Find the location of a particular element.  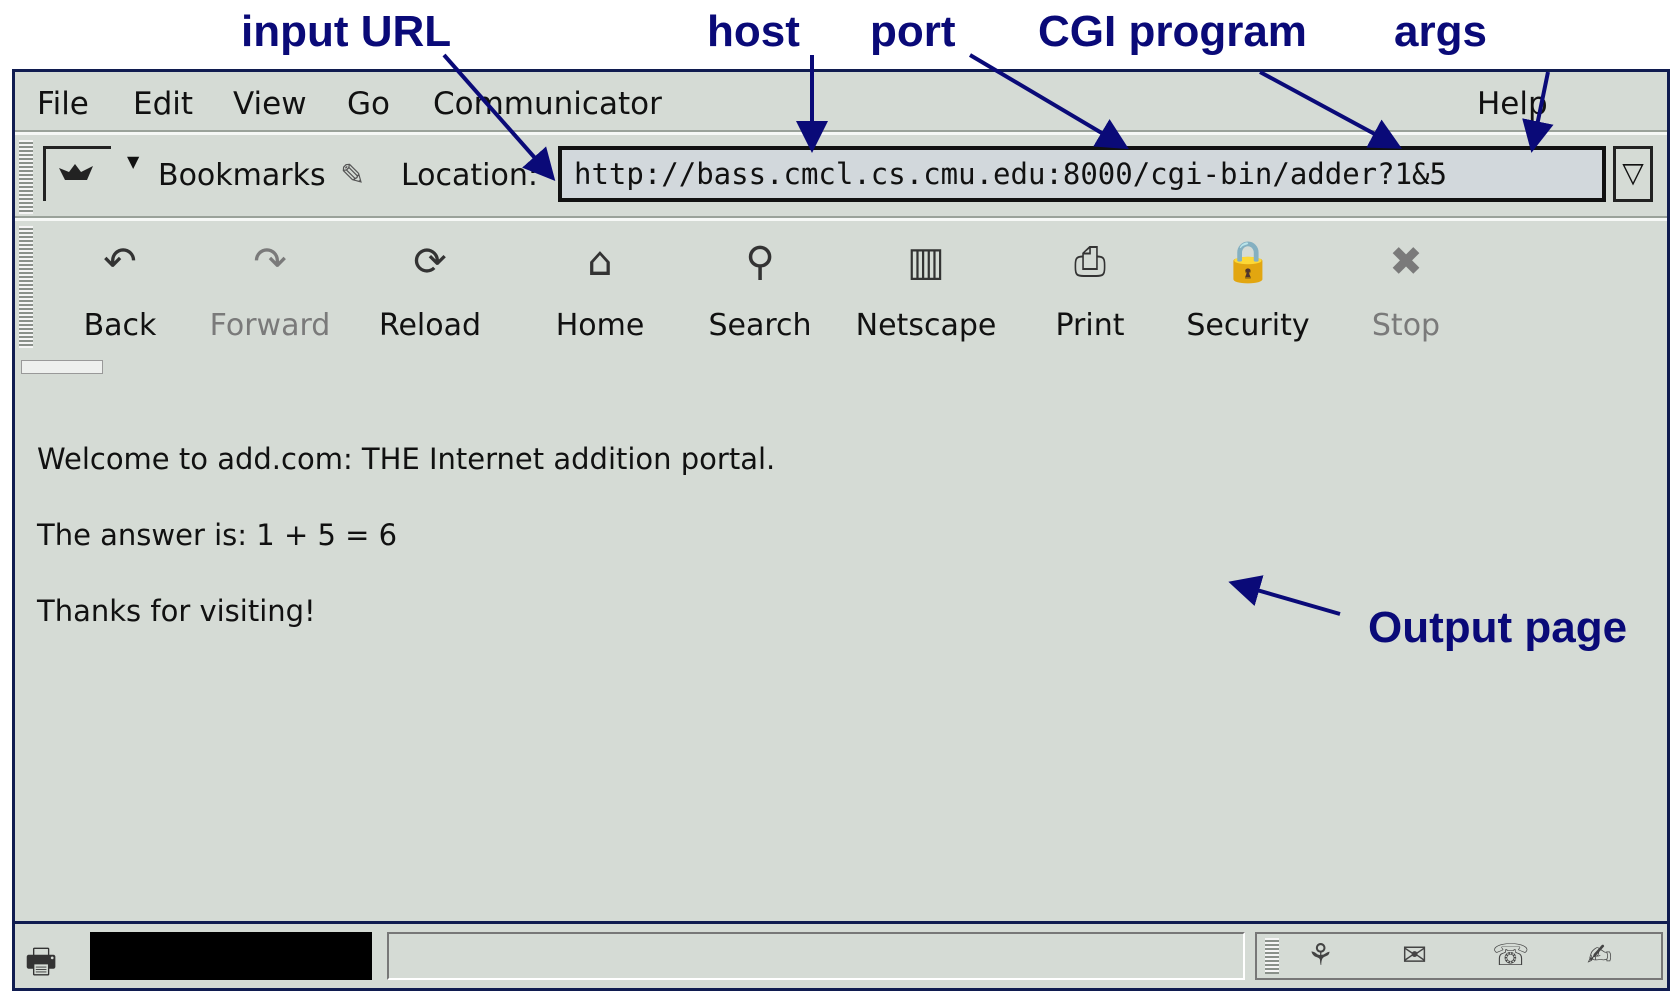

page-proxy-icon: ✎ is located at coordinates (352, 175).